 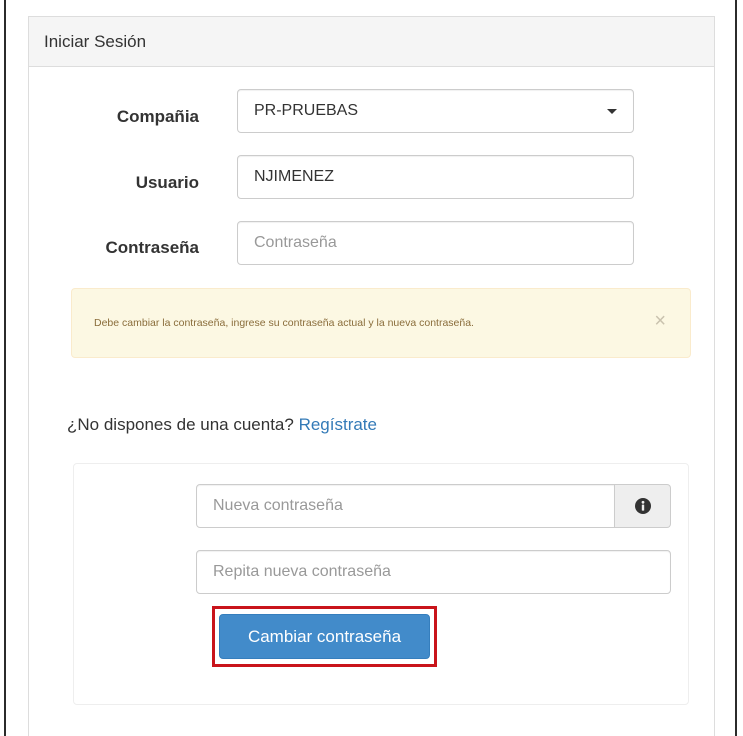 I want to click on user-label: Usuario, so click(x=167, y=182).